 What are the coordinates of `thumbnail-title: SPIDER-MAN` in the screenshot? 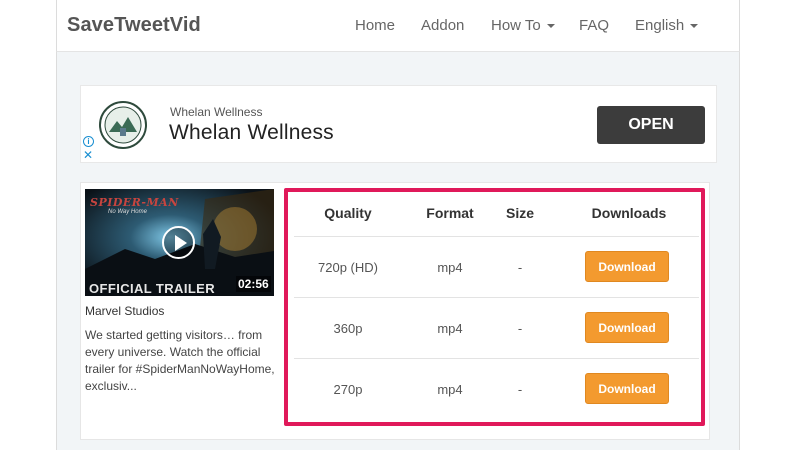 It's located at (134, 202).